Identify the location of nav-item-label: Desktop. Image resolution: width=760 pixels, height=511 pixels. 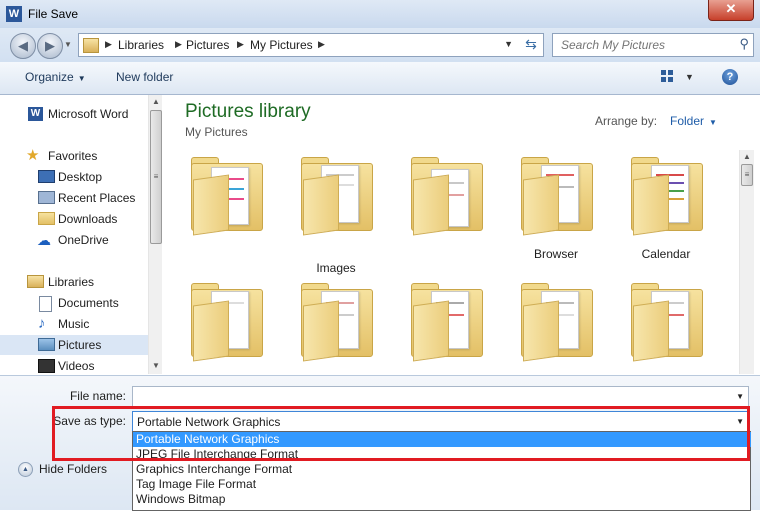
(80, 177).